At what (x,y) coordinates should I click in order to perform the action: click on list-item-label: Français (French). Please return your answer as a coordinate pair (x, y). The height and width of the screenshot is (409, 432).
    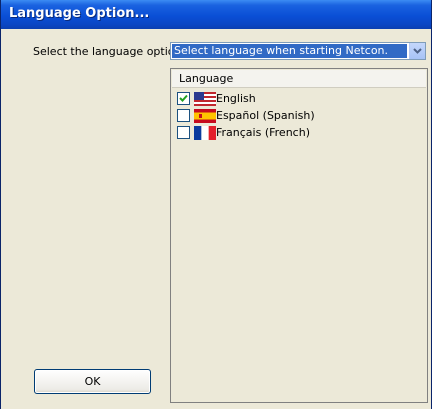
    Looking at the image, I should click on (263, 132).